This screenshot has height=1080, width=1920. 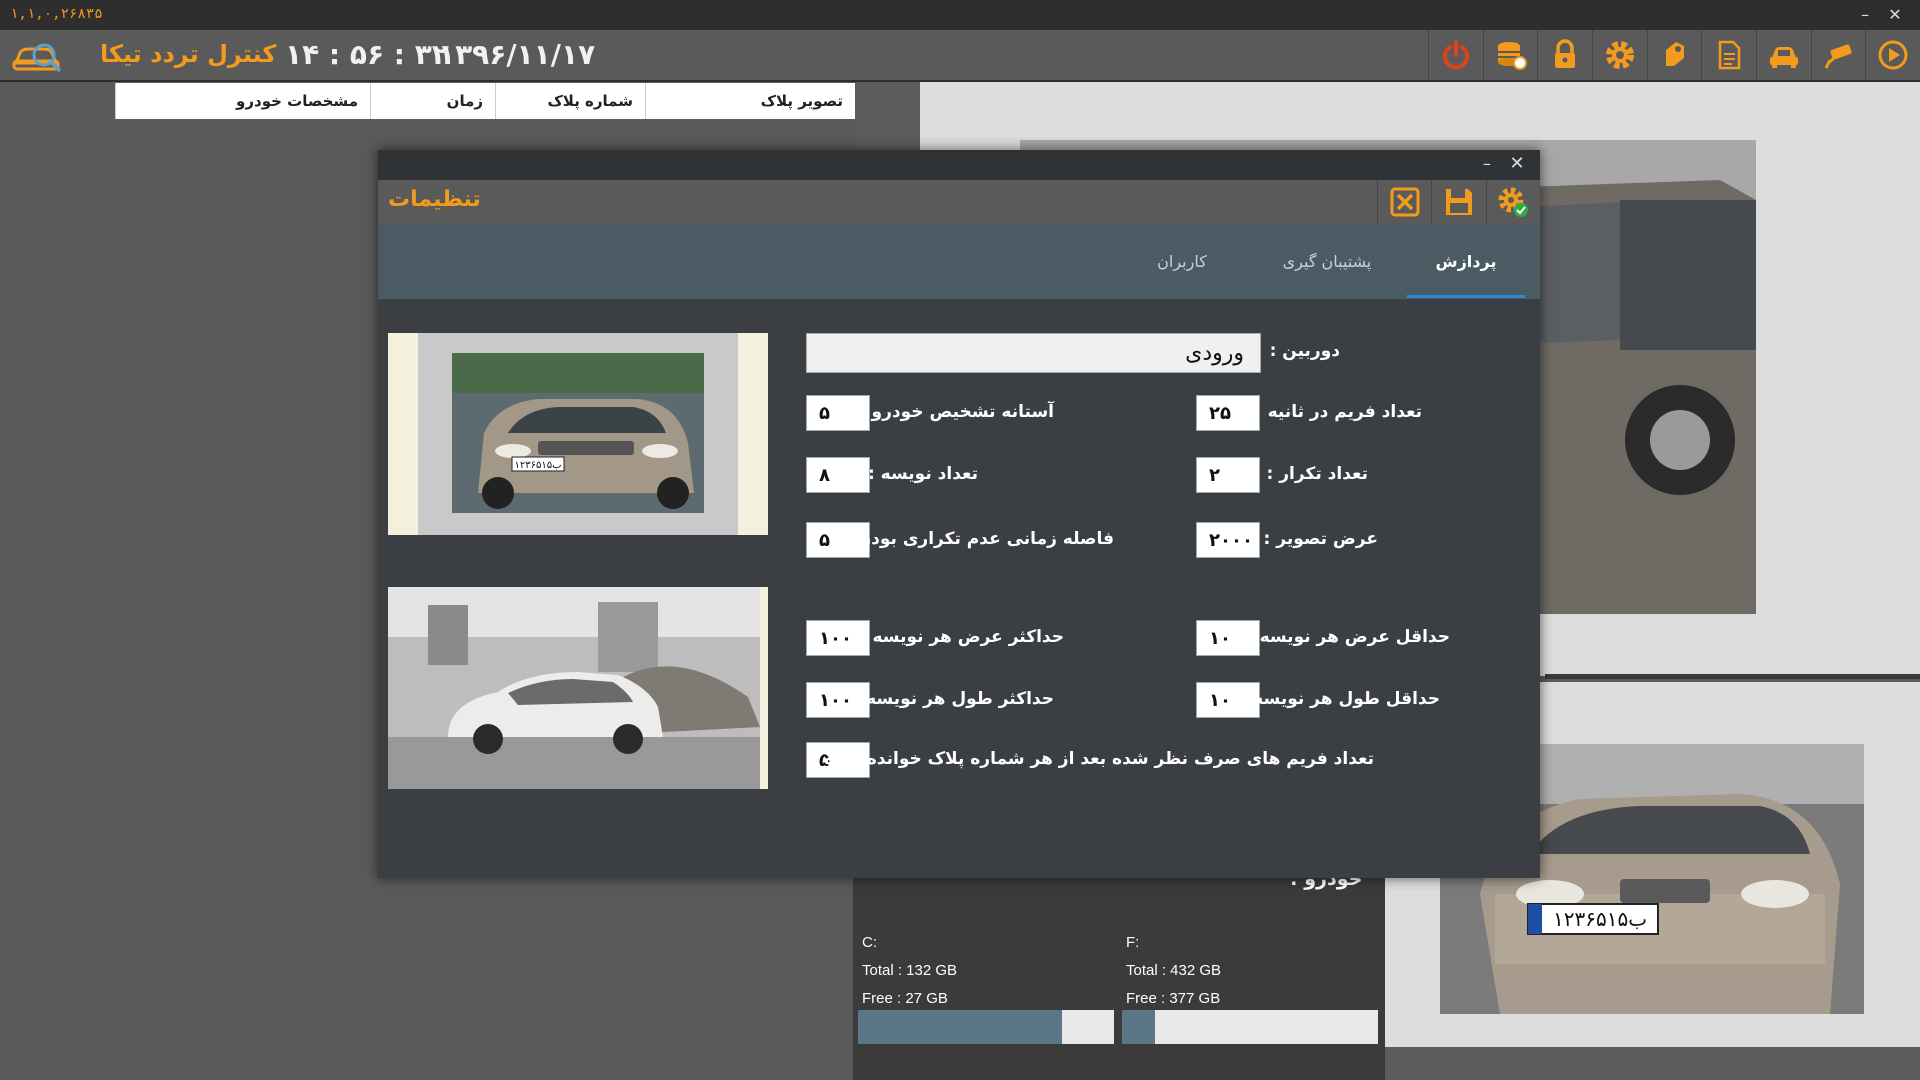 I want to click on disk-c-usage-fill, so click(x=960, y=1027).